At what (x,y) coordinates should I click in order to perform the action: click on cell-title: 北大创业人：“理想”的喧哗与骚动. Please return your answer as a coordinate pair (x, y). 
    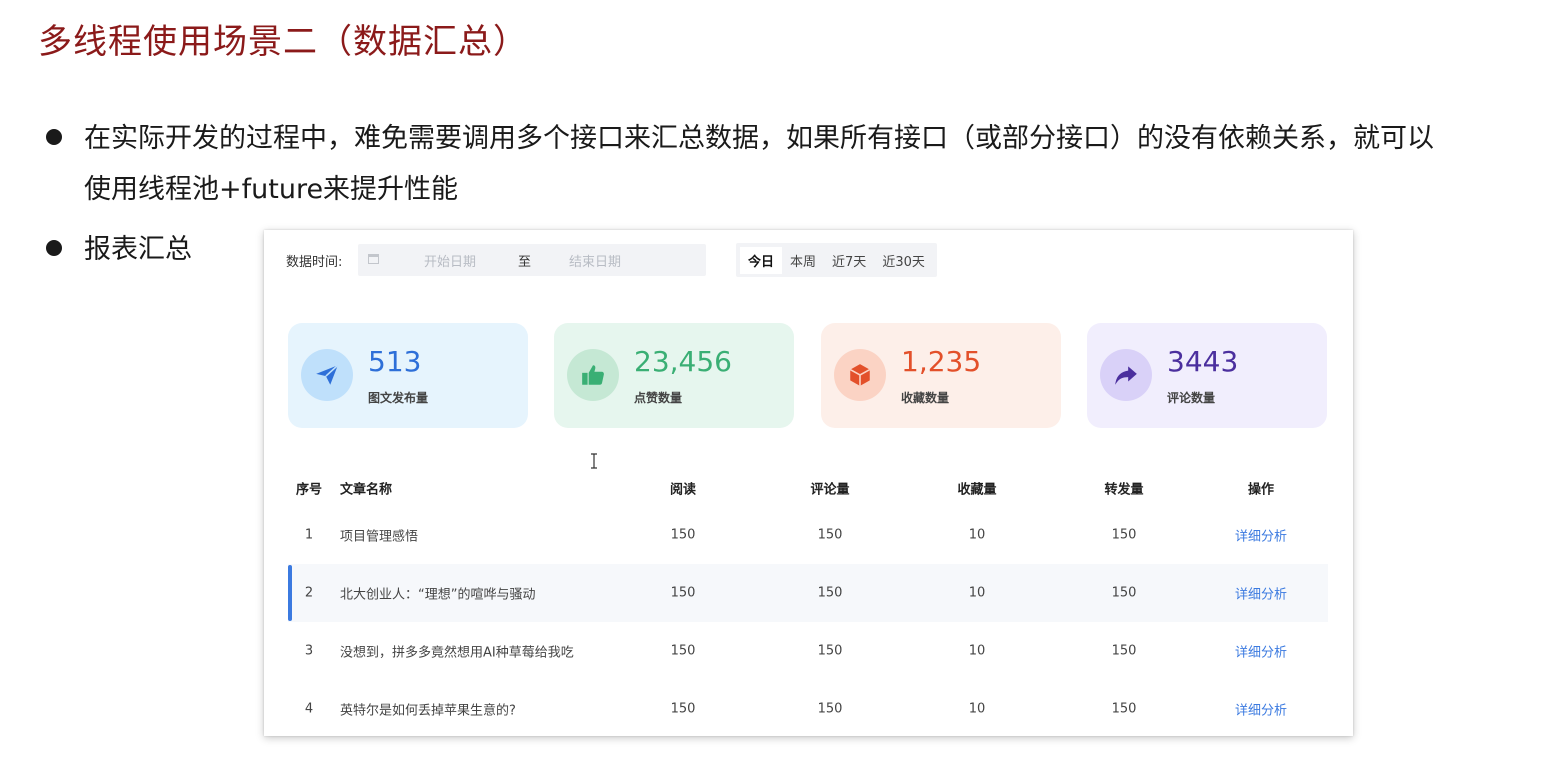
    Looking at the image, I should click on (438, 595).